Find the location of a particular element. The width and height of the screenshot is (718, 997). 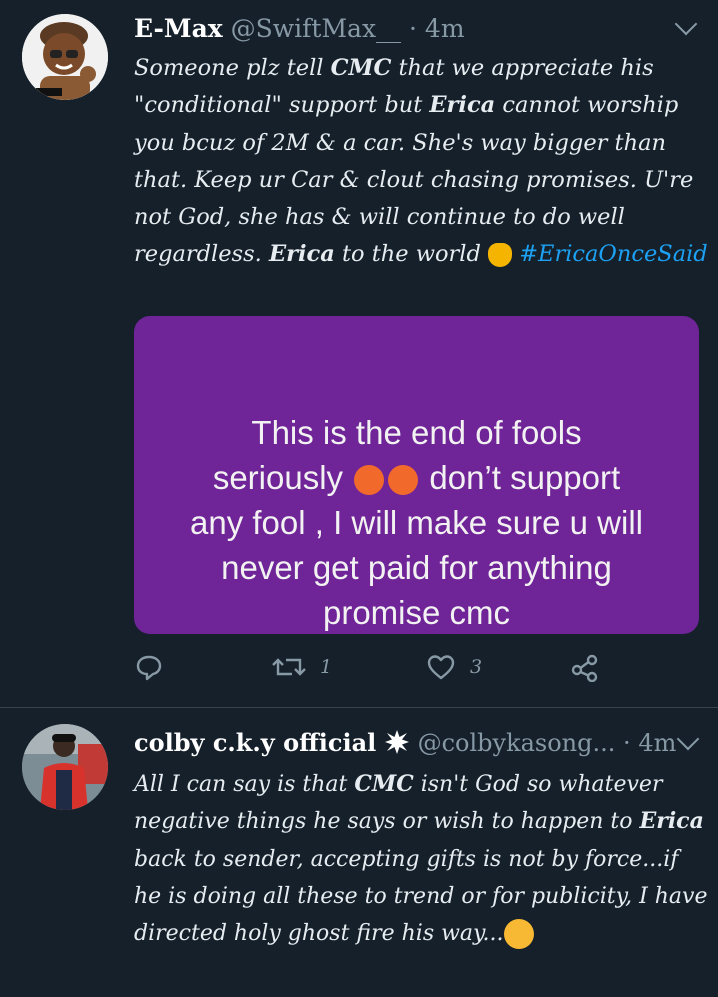

image-text-line: seriously don’t support is located at coordinates (416, 477).